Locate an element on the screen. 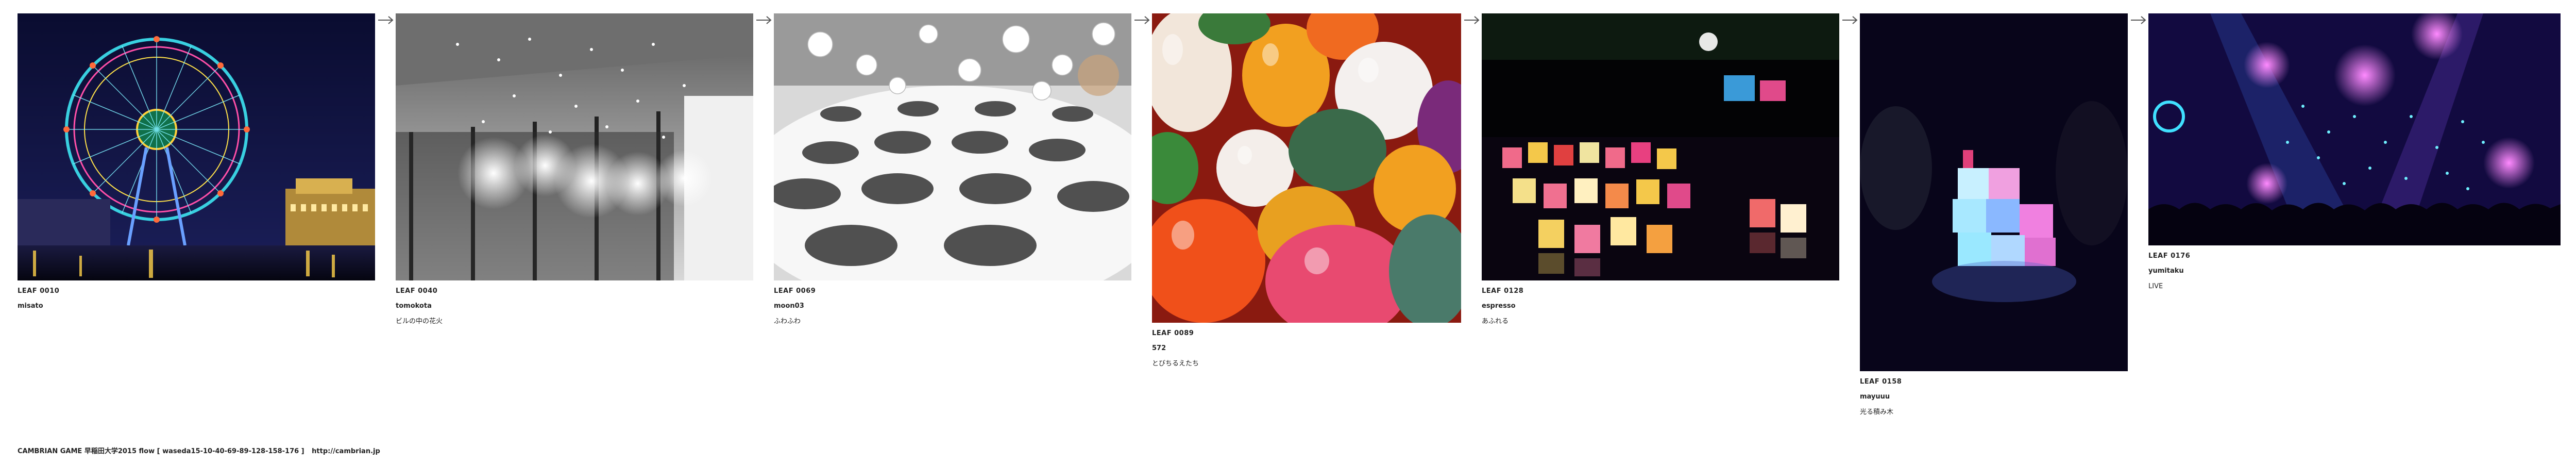  leaf-id: LEAF 0069 is located at coordinates (795, 291).